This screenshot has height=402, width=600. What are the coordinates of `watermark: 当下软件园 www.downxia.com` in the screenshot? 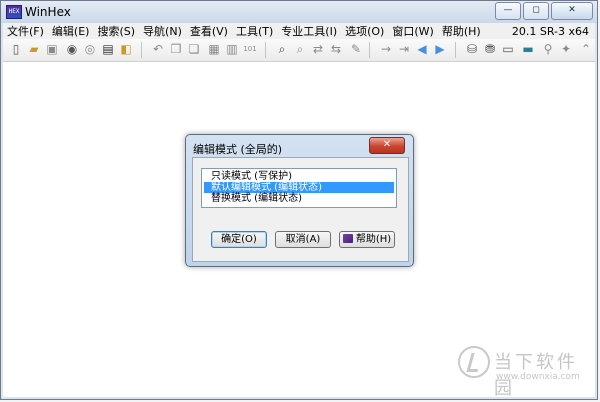 It's located at (523, 371).